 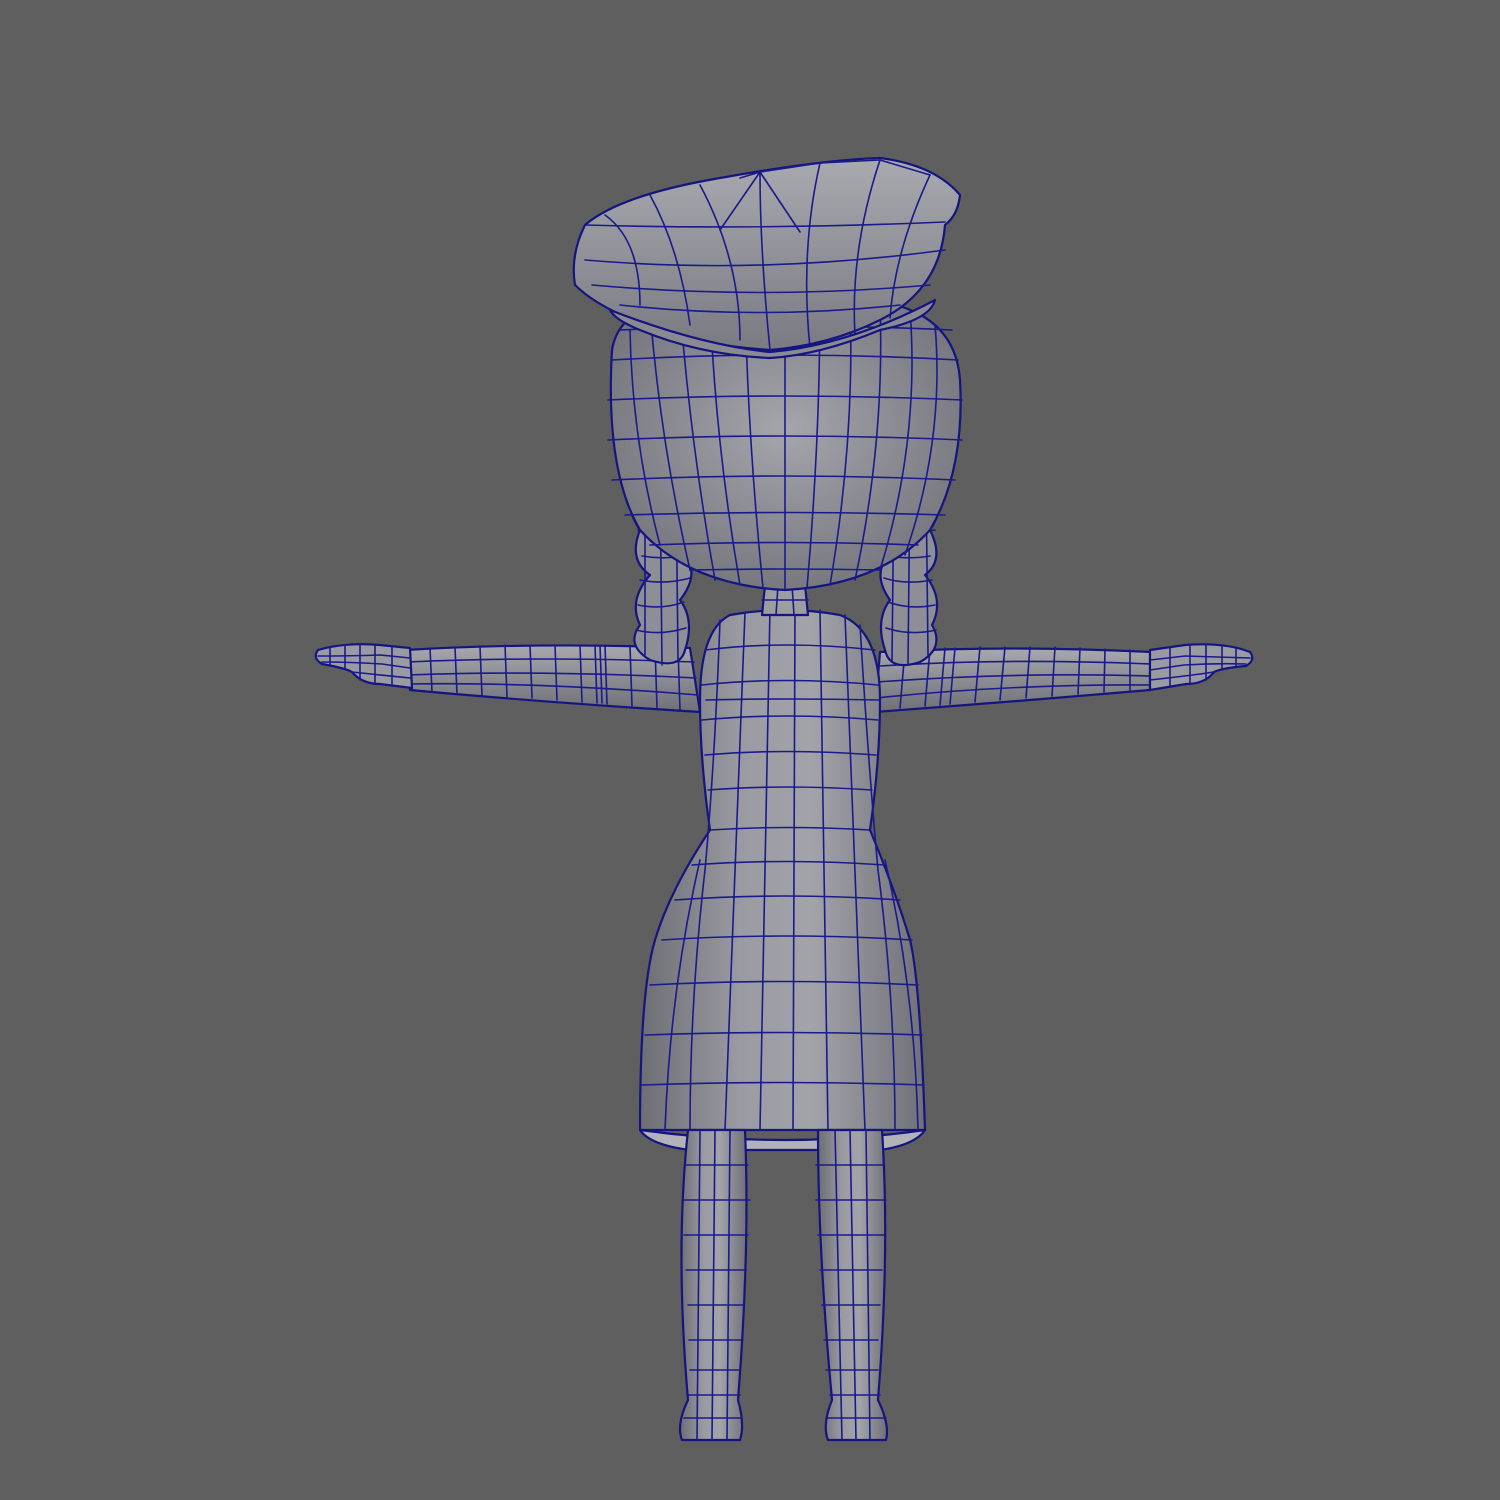 What do you see at coordinates (714, 1285) in the screenshot?
I see `left-leg-mesh` at bounding box center [714, 1285].